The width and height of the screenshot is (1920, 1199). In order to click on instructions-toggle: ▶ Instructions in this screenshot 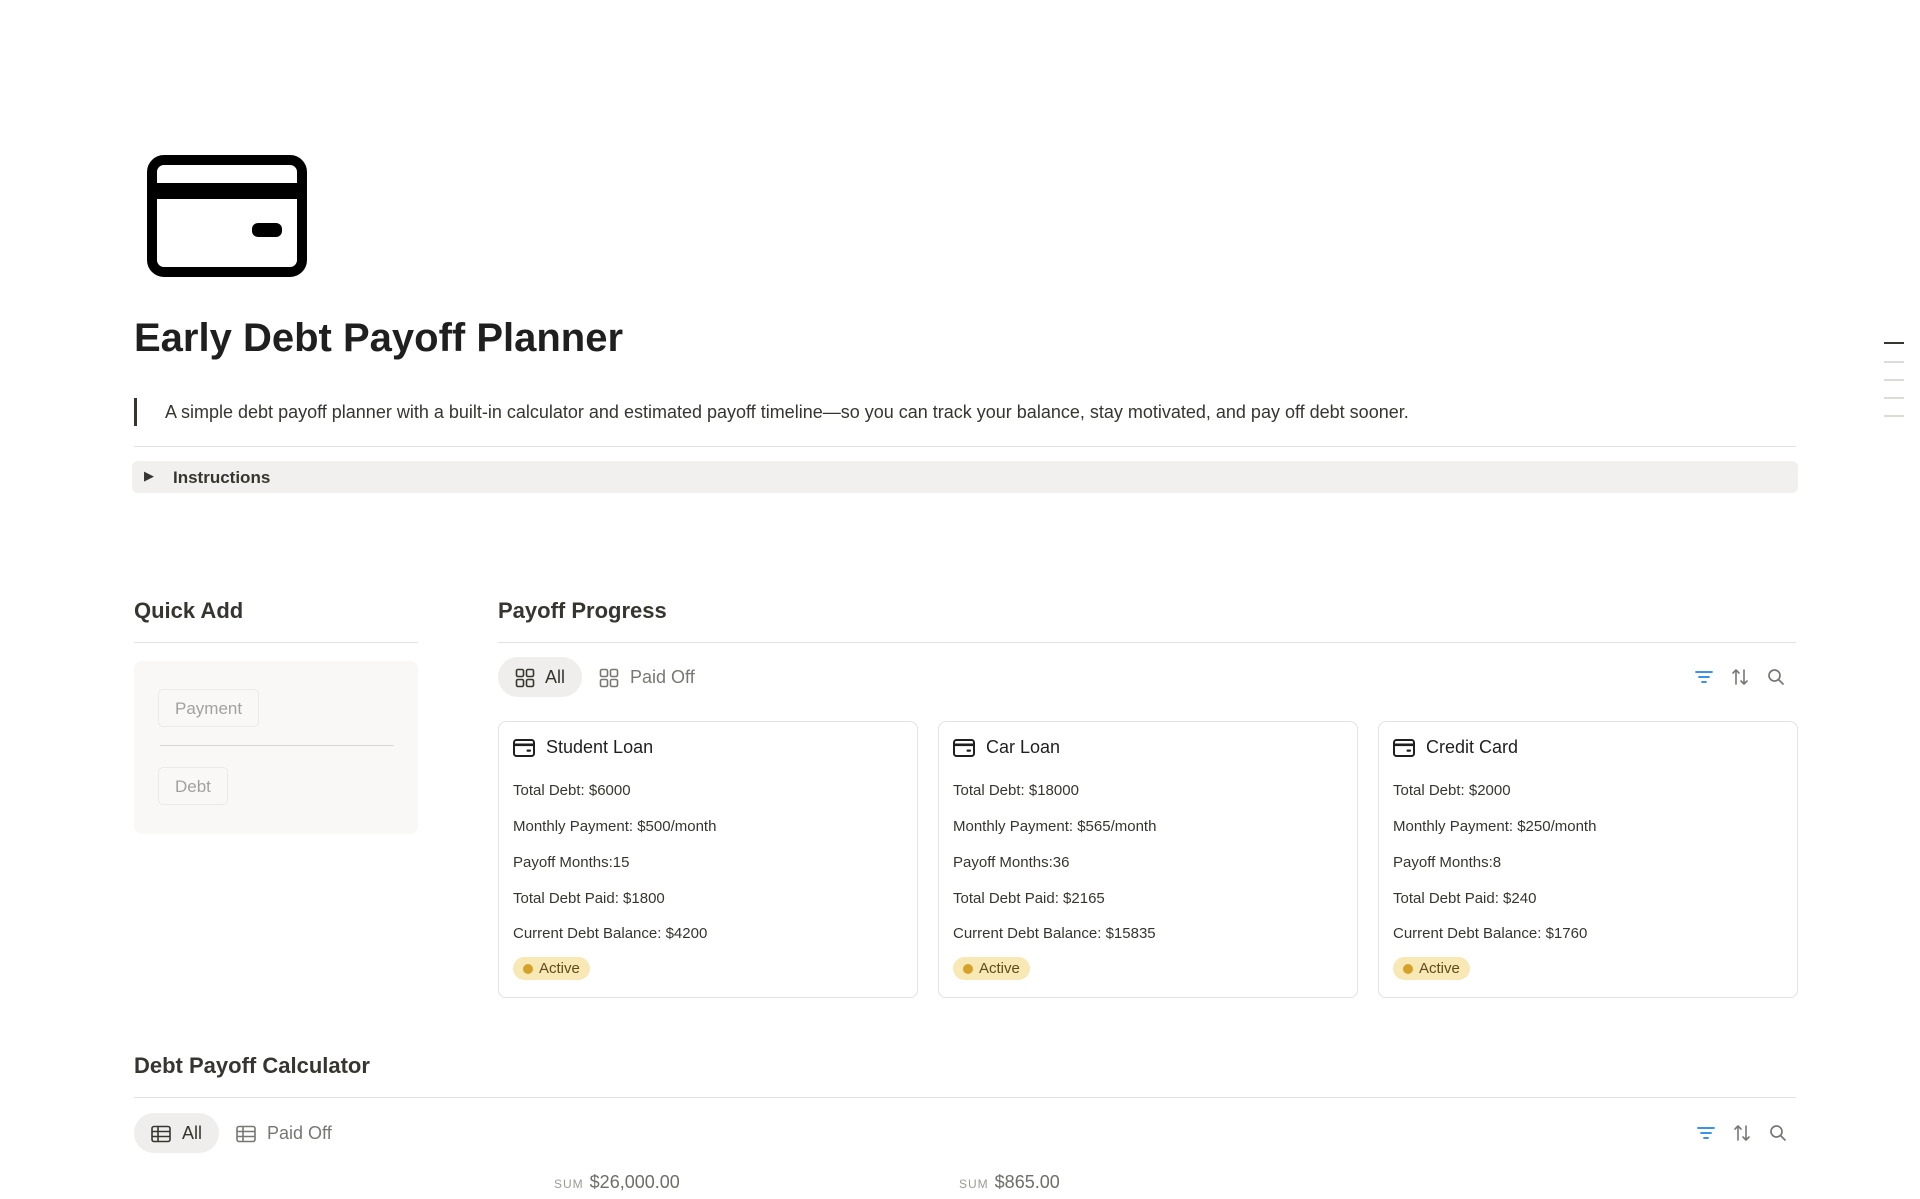, I will do `click(965, 477)`.